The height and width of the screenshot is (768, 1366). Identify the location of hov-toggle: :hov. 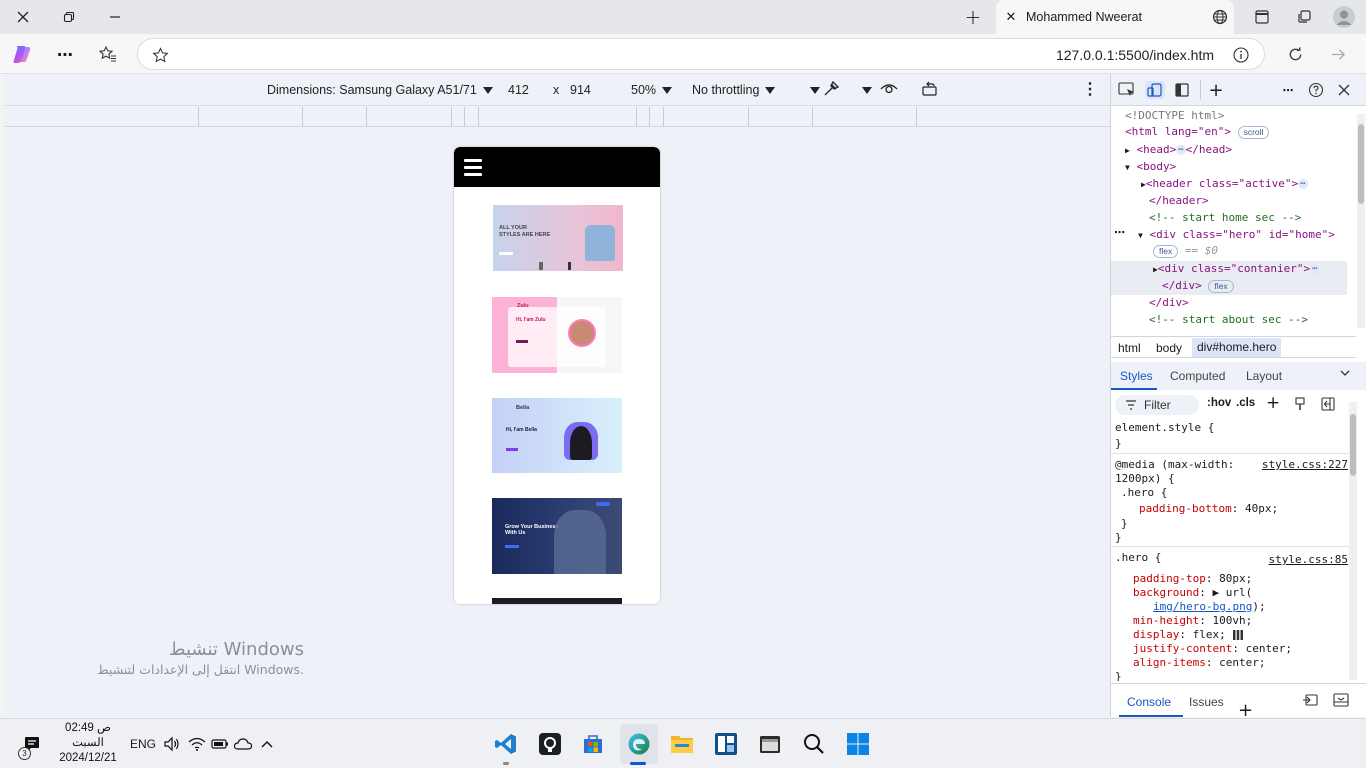
(1219, 403).